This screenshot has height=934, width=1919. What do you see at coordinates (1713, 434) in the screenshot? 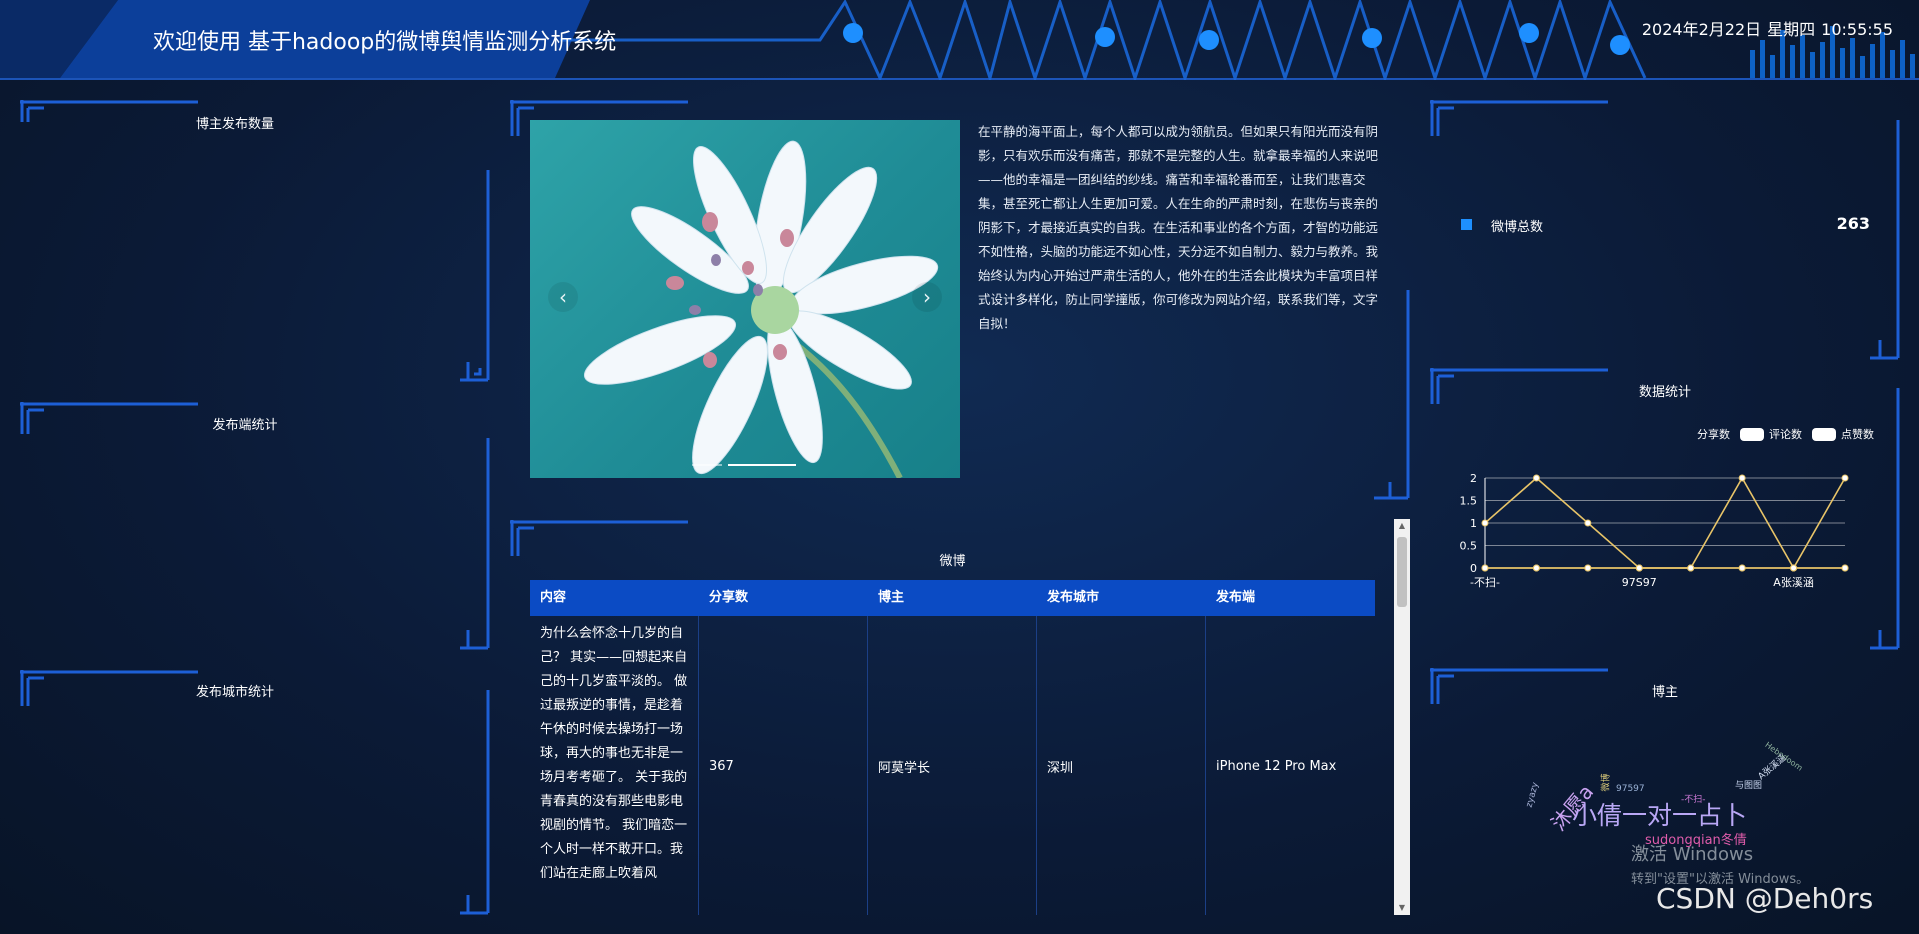
I see `legend-item-shares: 分享数` at bounding box center [1713, 434].